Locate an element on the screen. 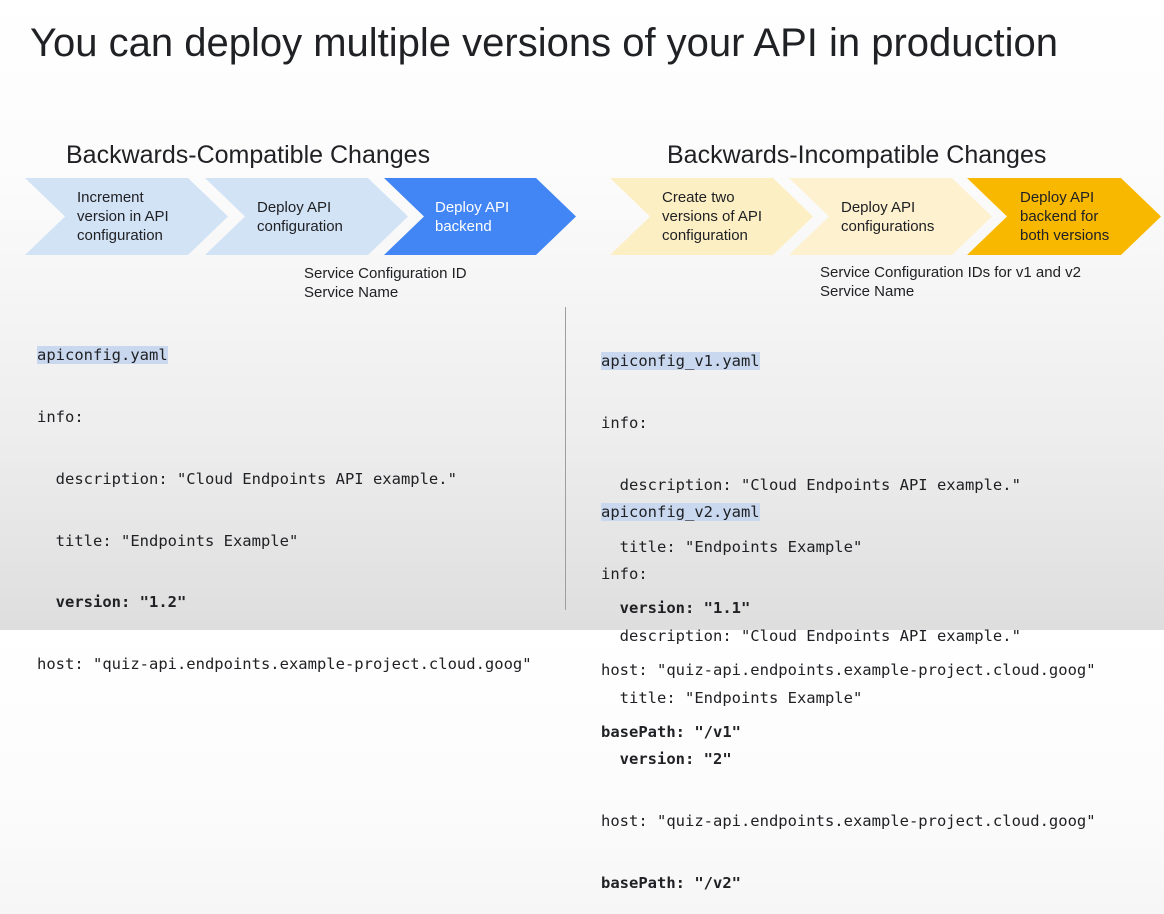 The height and width of the screenshot is (914, 1164). incompatible-step-2: Deploy API configurations is located at coordinates (890, 216).